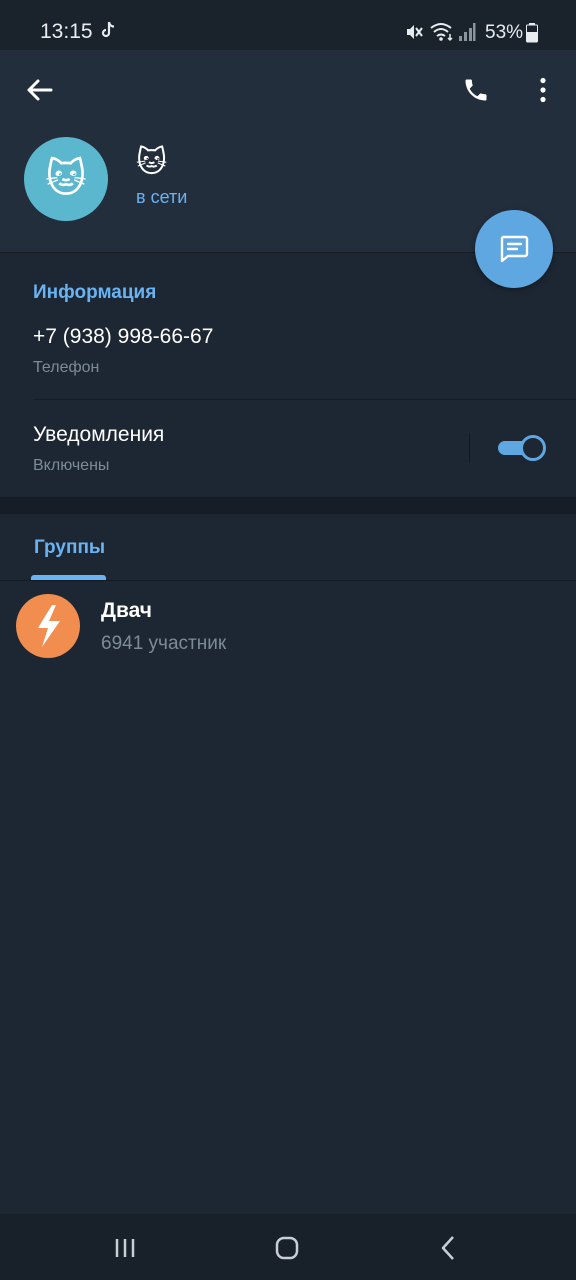 The height and width of the screenshot is (1280, 576). I want to click on system-back-button, so click(449, 1248).